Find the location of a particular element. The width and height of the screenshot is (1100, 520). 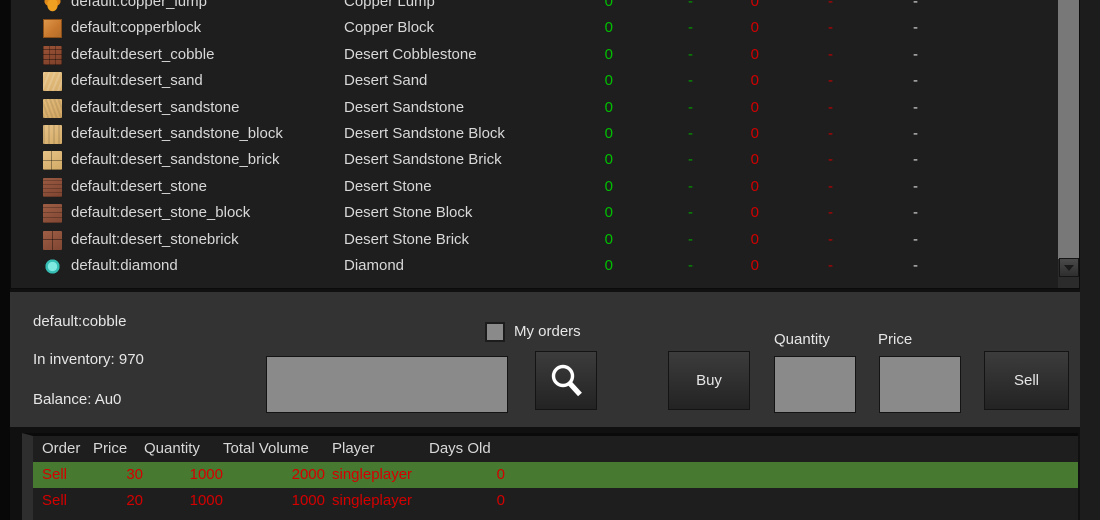

item-list-scrollbar is located at coordinates (1068, 144).